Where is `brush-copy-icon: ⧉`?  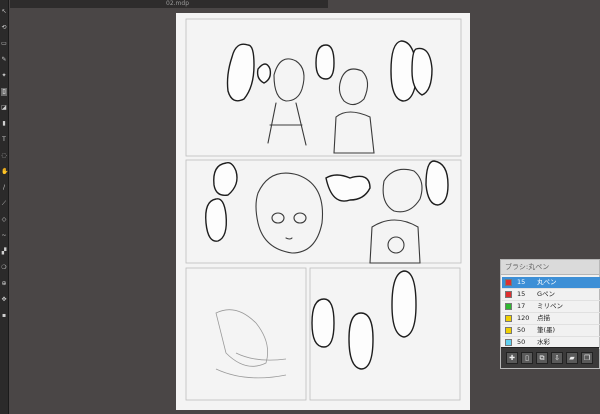 brush-copy-icon: ⧉ is located at coordinates (542, 358).